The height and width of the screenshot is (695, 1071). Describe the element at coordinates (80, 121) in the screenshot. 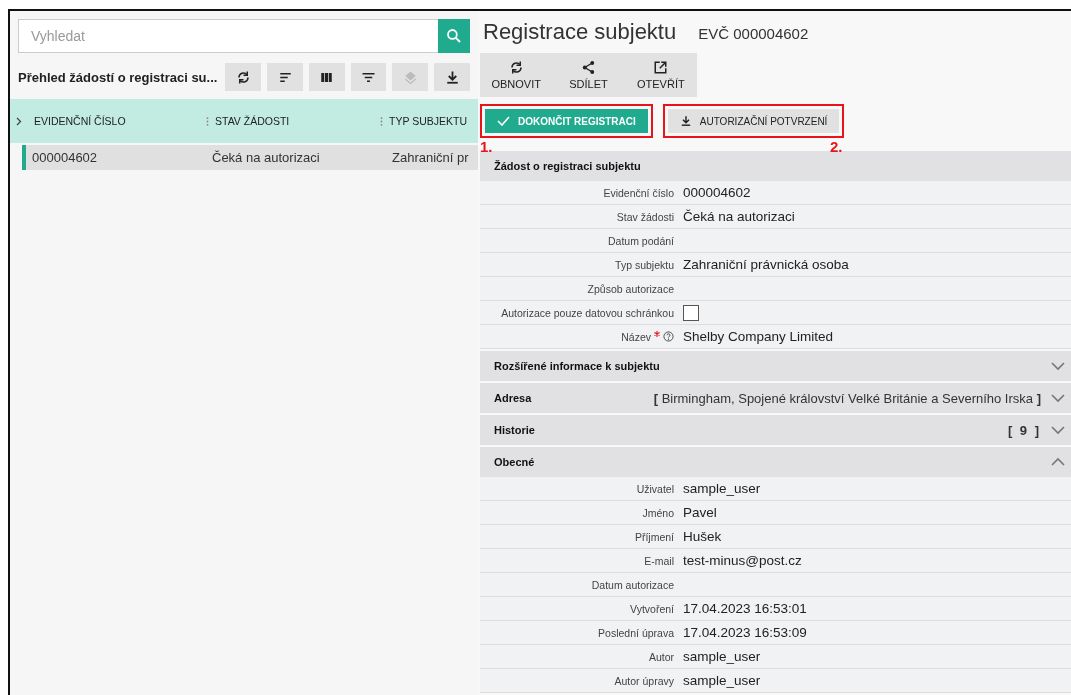

I see `column-header: EVIDENČNÍ ČÍSLO` at that location.